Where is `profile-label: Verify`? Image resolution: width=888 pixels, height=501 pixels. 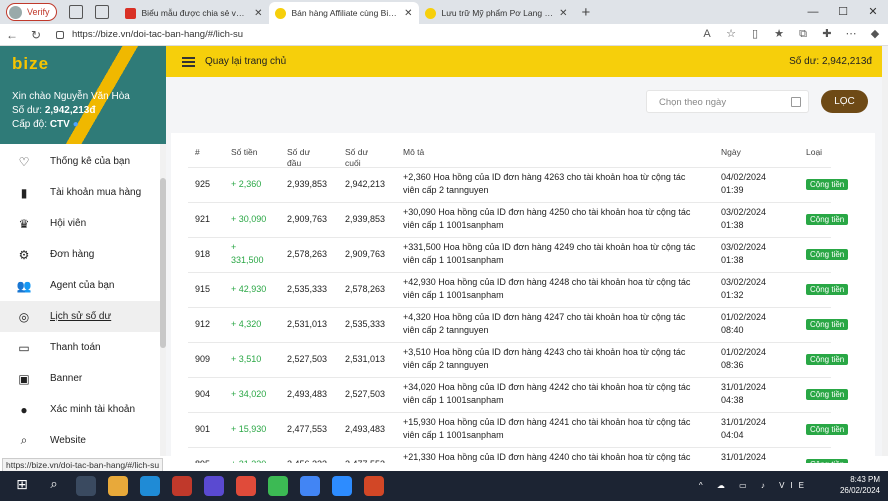
profile-label: Verify is located at coordinates (38, 12).